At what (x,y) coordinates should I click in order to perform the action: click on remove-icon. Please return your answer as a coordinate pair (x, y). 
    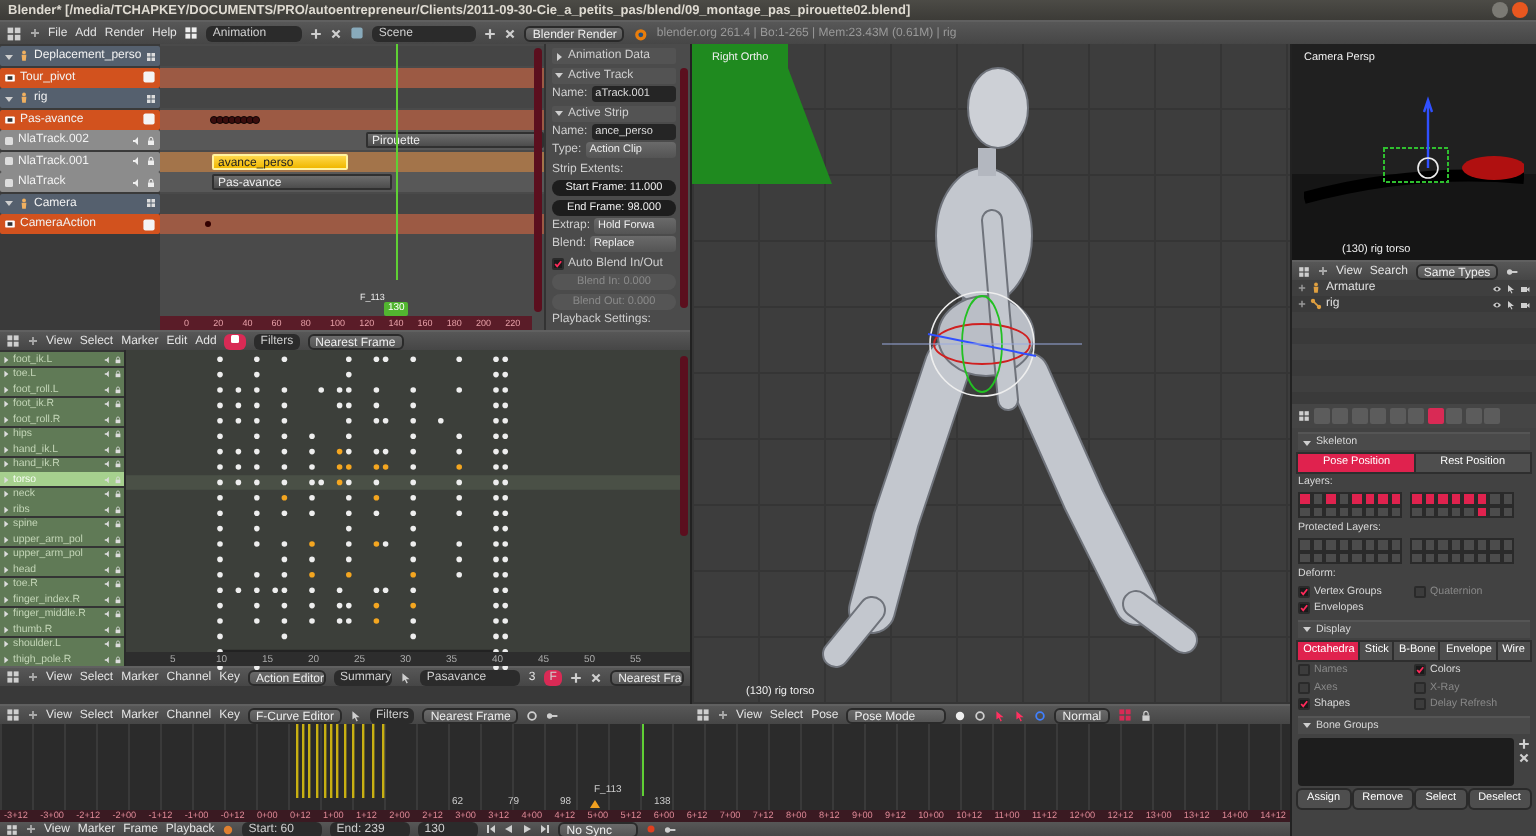
    Looking at the image, I should click on (1524, 757).